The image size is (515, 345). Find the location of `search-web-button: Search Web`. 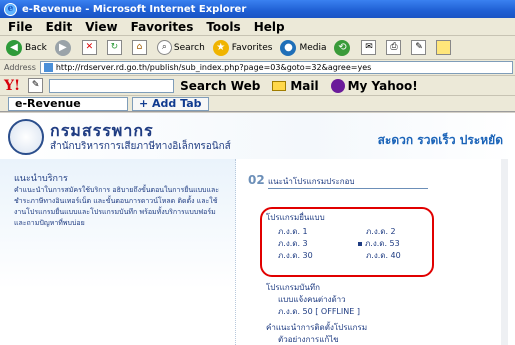

search-web-button: Search Web is located at coordinates (220, 86).